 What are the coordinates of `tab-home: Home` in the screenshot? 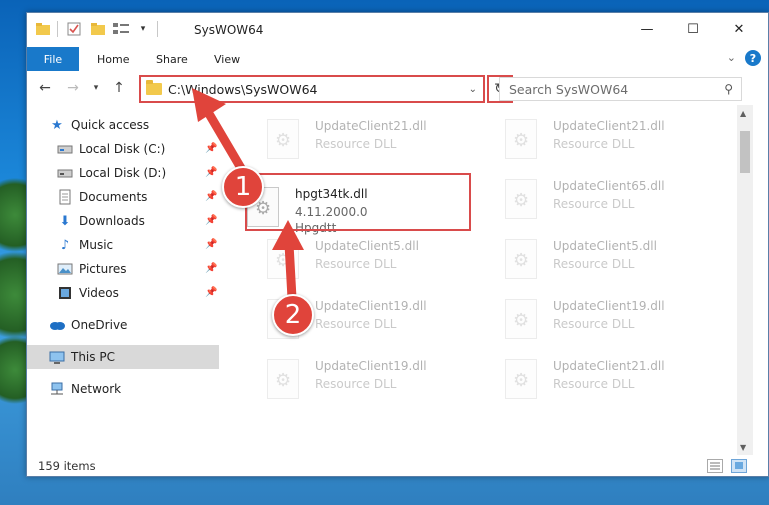 It's located at (113, 59).